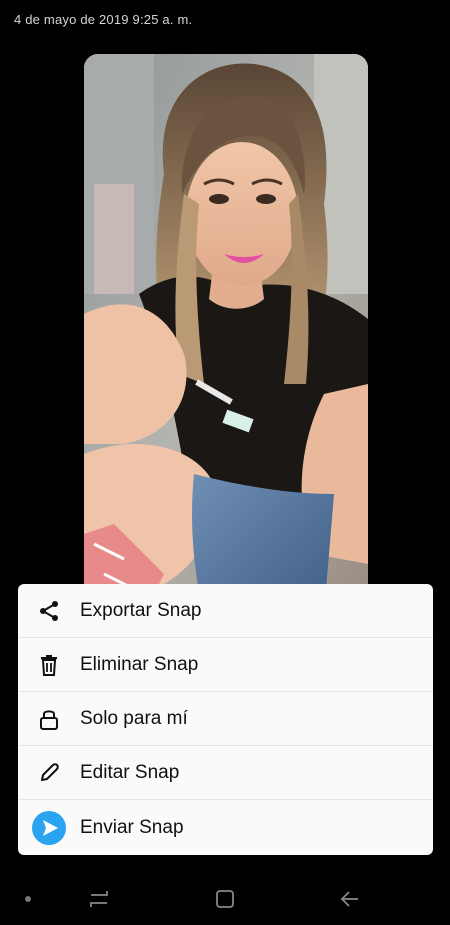 This screenshot has width=450, height=925. Describe the element at coordinates (134, 718) in the screenshot. I see `menu-item-label: Solo para mí` at that location.